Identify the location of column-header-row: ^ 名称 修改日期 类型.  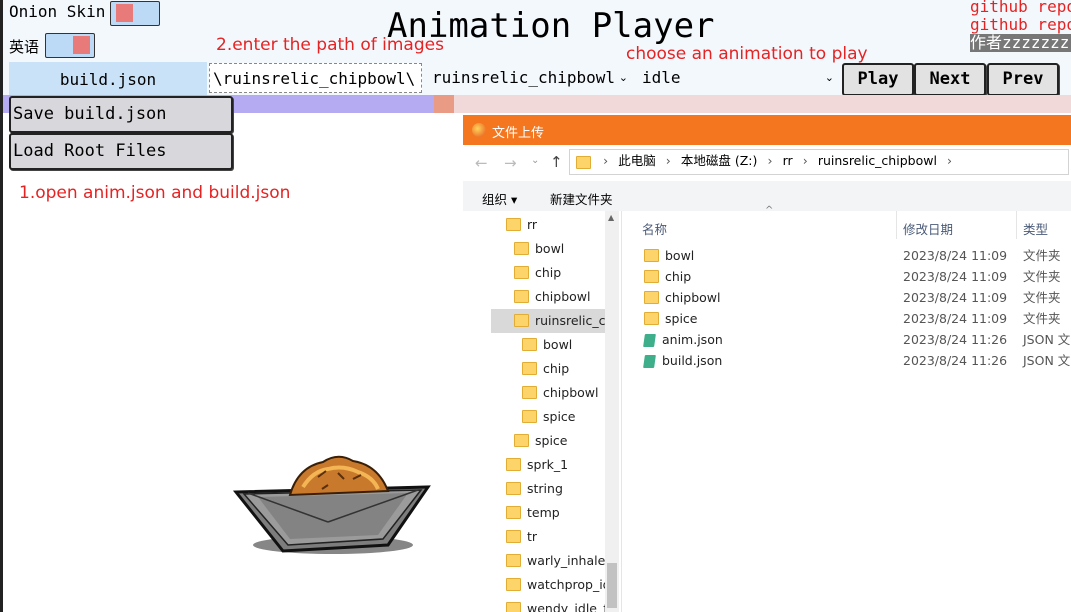
(846, 222).